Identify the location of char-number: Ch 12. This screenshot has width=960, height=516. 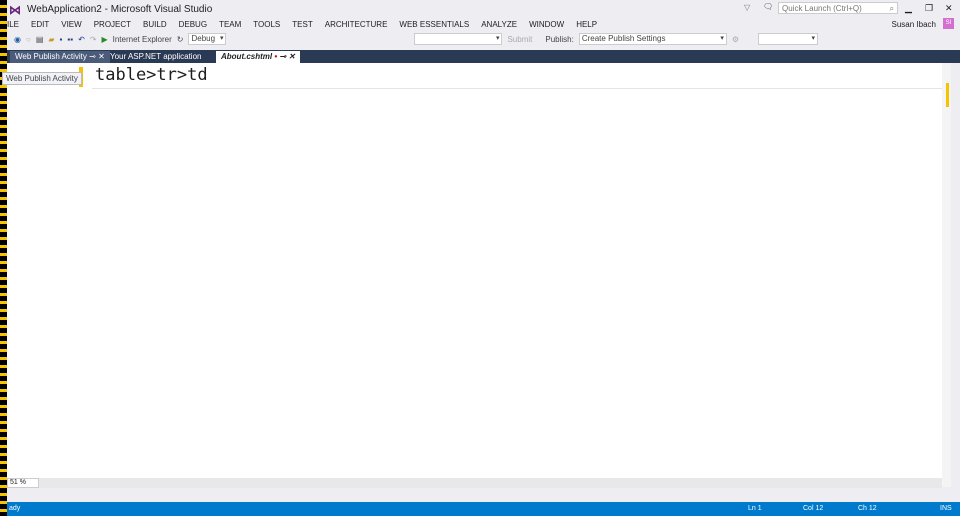
(867, 508).